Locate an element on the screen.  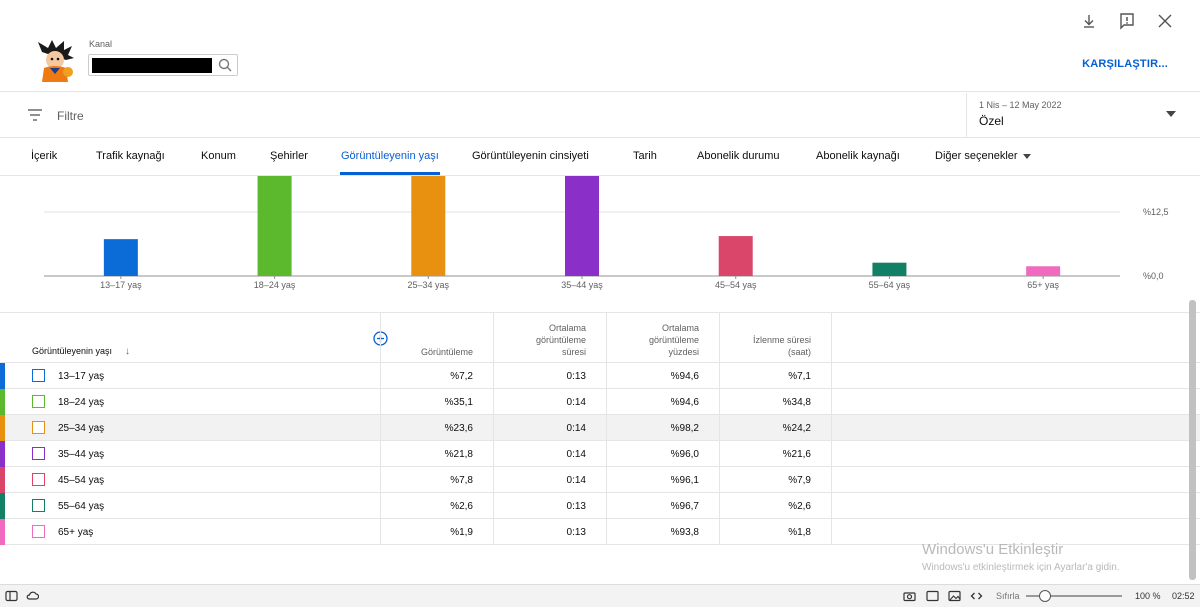
row-label: 13–17 yaş is located at coordinates (81, 376).